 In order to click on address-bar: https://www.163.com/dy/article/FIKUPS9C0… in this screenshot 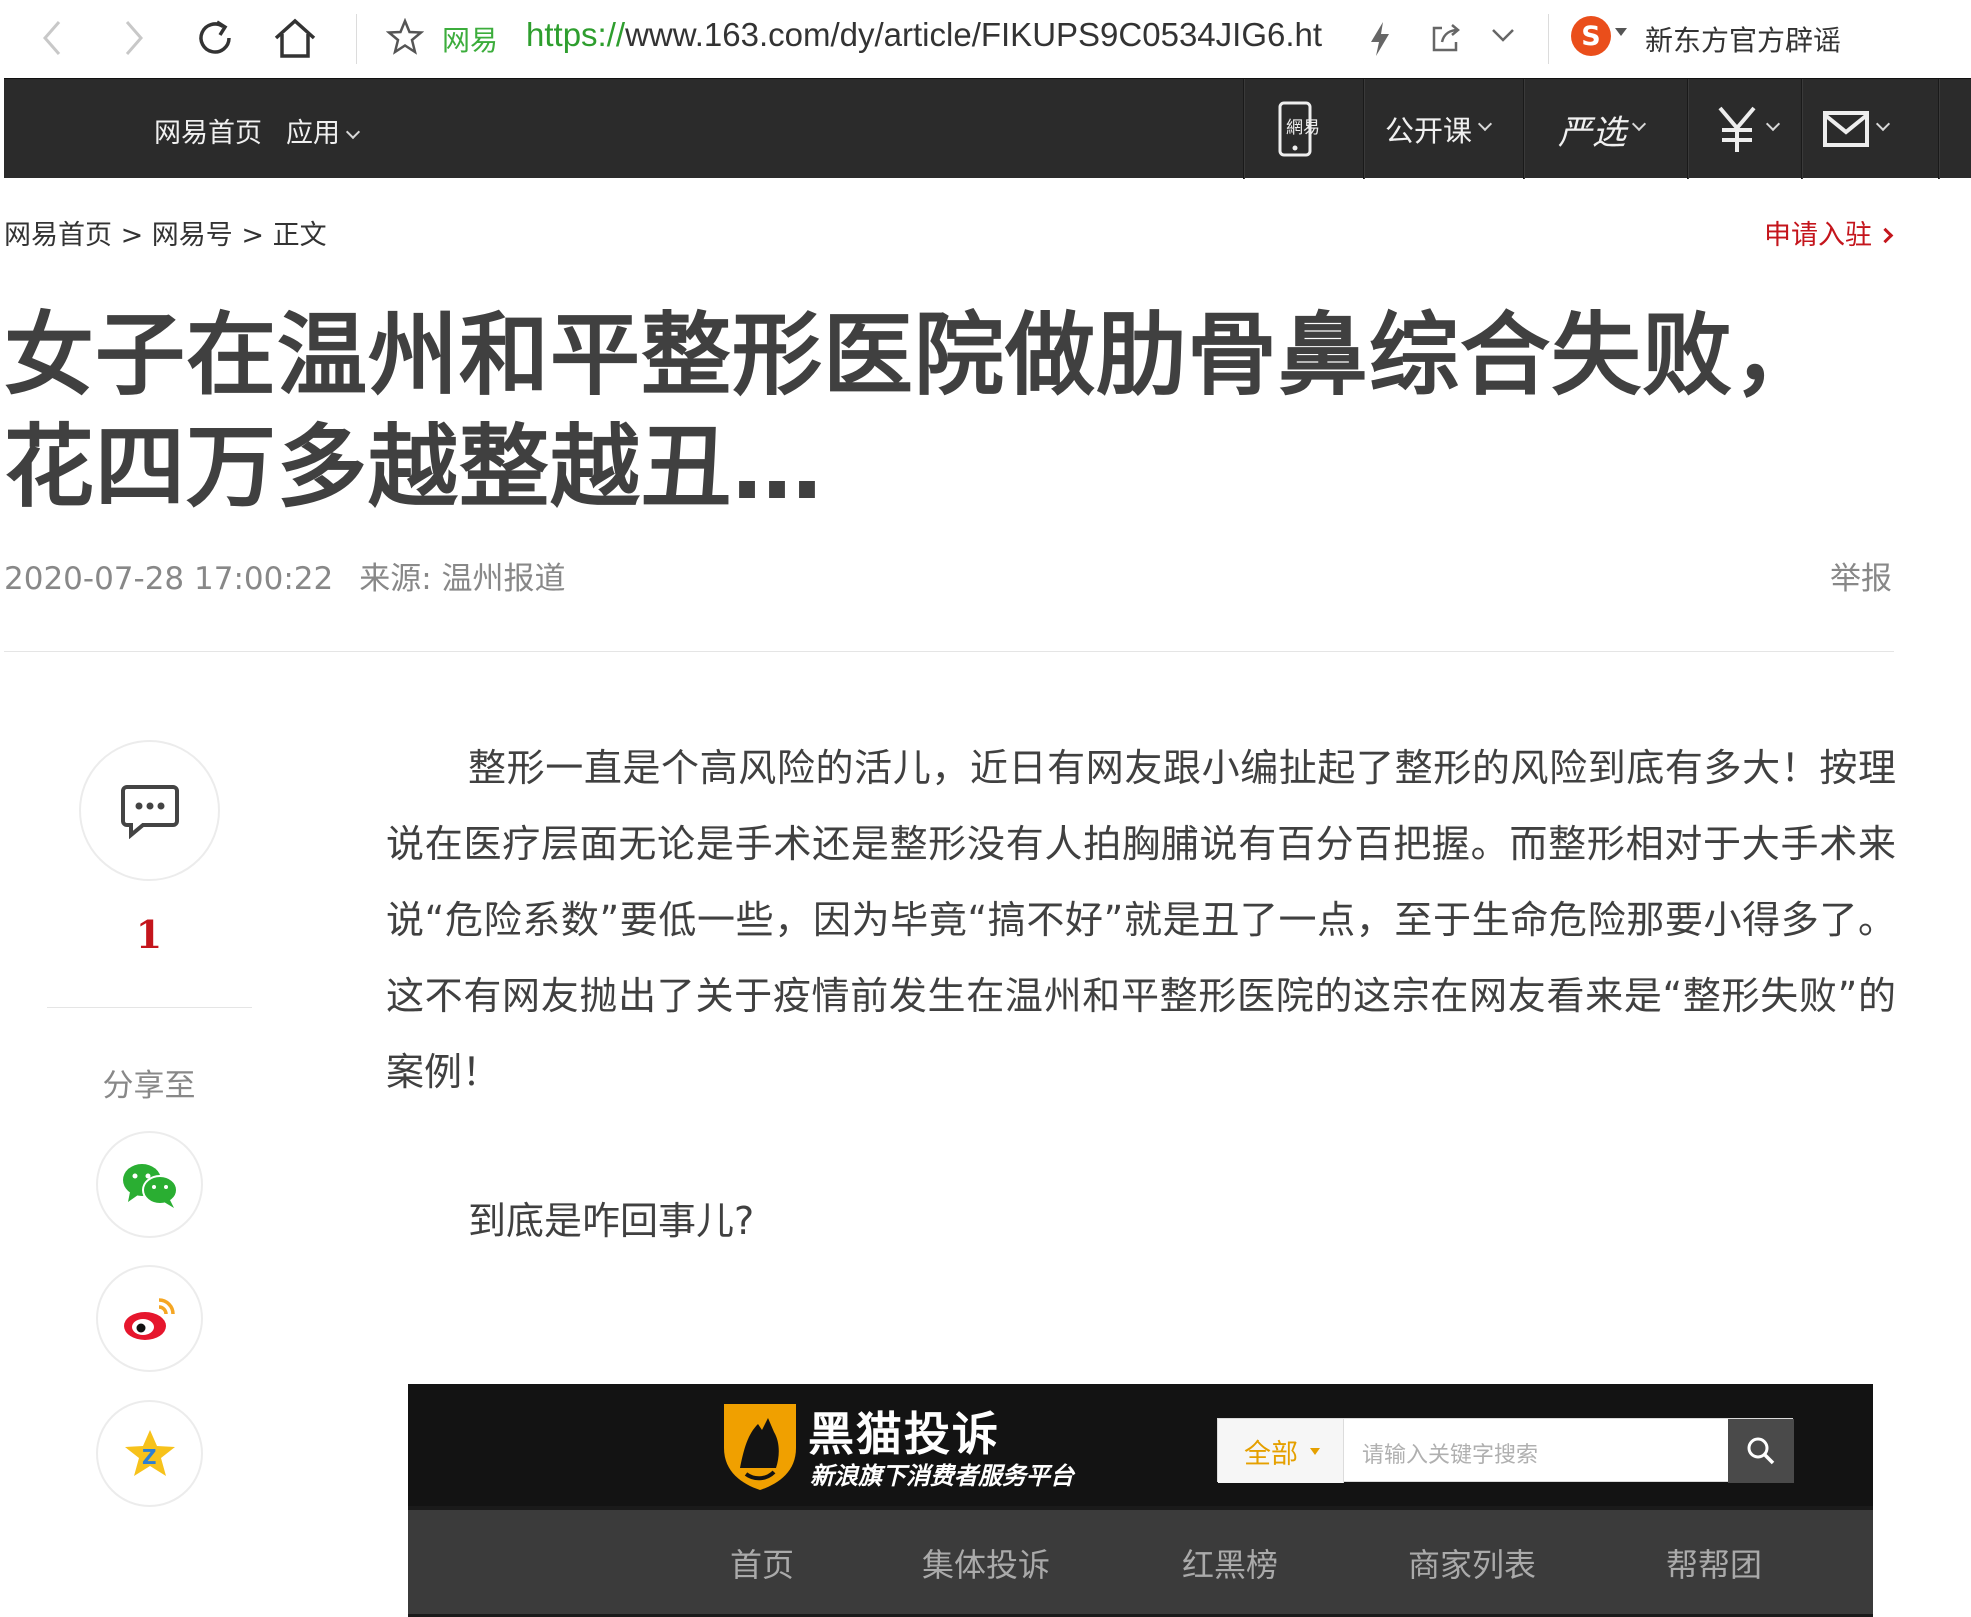, I will do `click(924, 35)`.